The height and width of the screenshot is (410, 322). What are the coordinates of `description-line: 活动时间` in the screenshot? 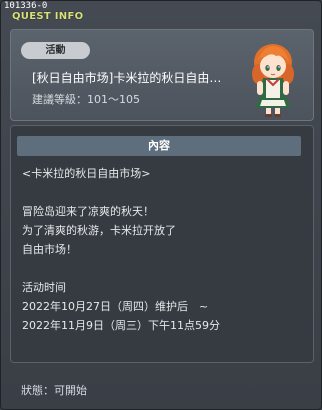 It's located at (44, 287).